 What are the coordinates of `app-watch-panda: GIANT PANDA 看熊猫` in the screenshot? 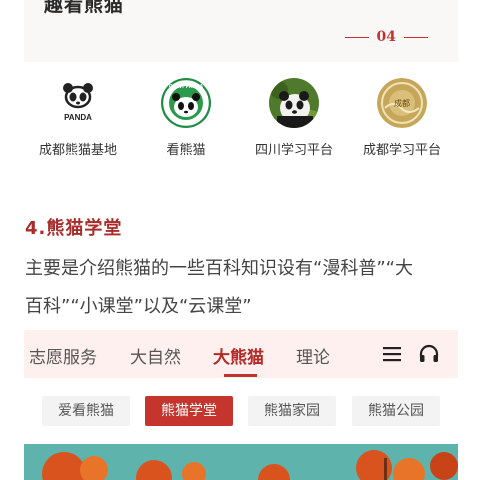 It's located at (186, 117).